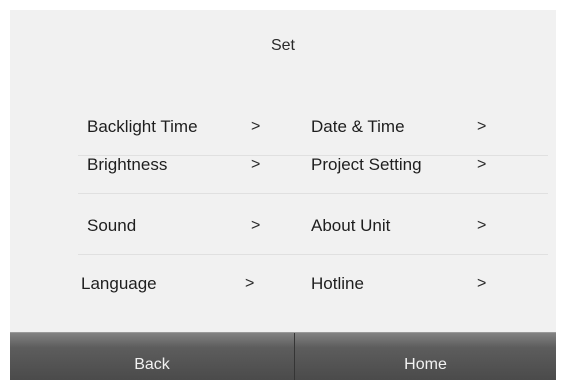 Image resolution: width=566 pixels, height=380 pixels. What do you see at coordinates (142, 126) in the screenshot?
I see `menu-item-label: Backlight Time` at bounding box center [142, 126].